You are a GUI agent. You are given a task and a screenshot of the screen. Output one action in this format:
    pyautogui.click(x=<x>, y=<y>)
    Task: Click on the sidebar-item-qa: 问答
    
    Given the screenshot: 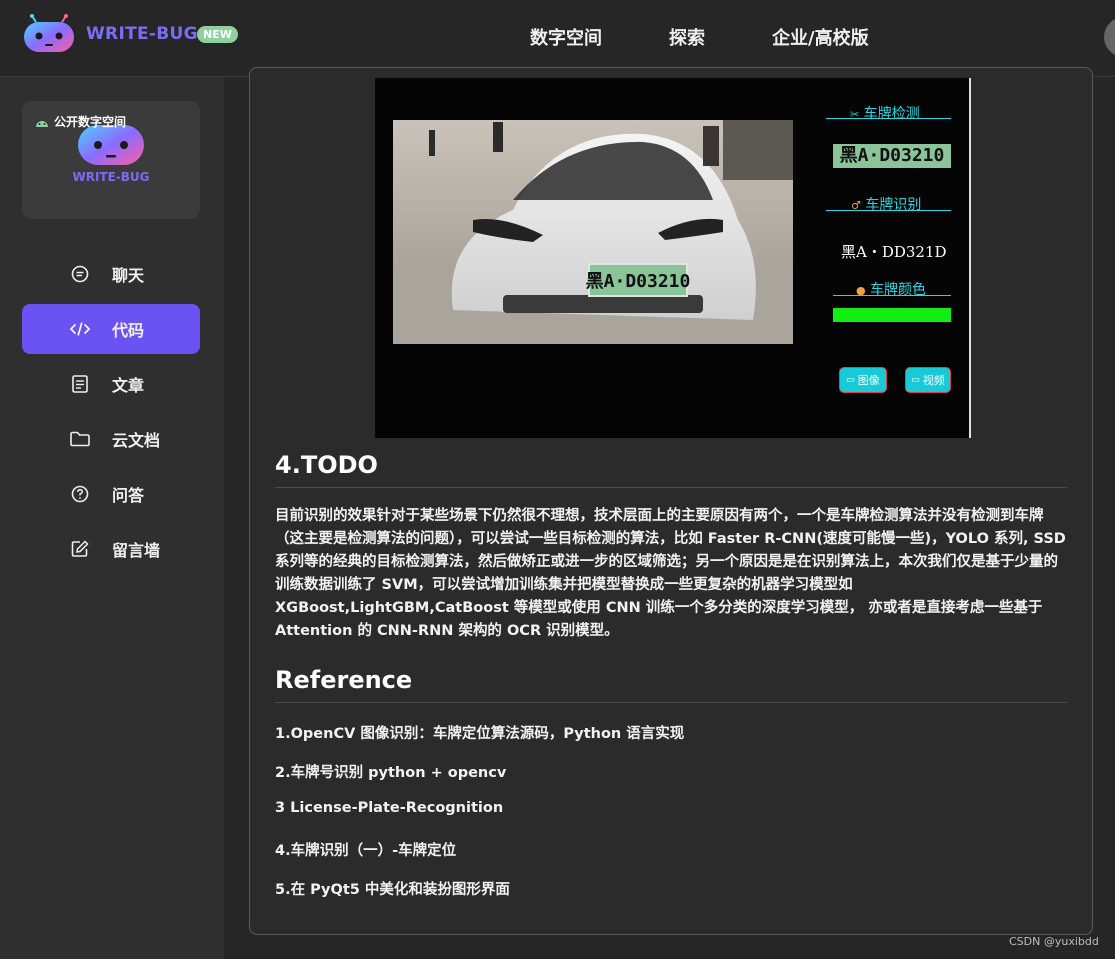 What is the action you would take?
    pyautogui.click(x=111, y=494)
    